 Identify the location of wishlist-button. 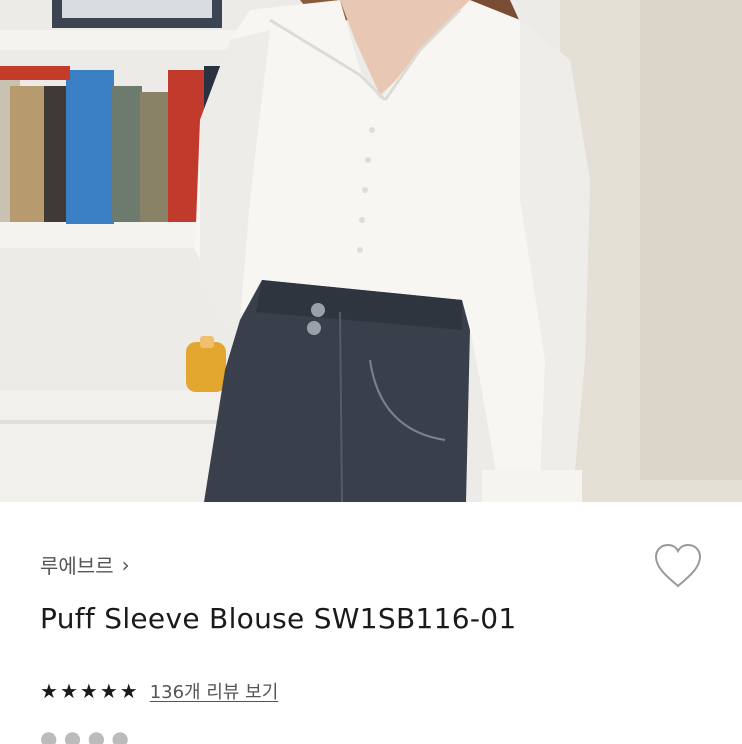
(678, 566).